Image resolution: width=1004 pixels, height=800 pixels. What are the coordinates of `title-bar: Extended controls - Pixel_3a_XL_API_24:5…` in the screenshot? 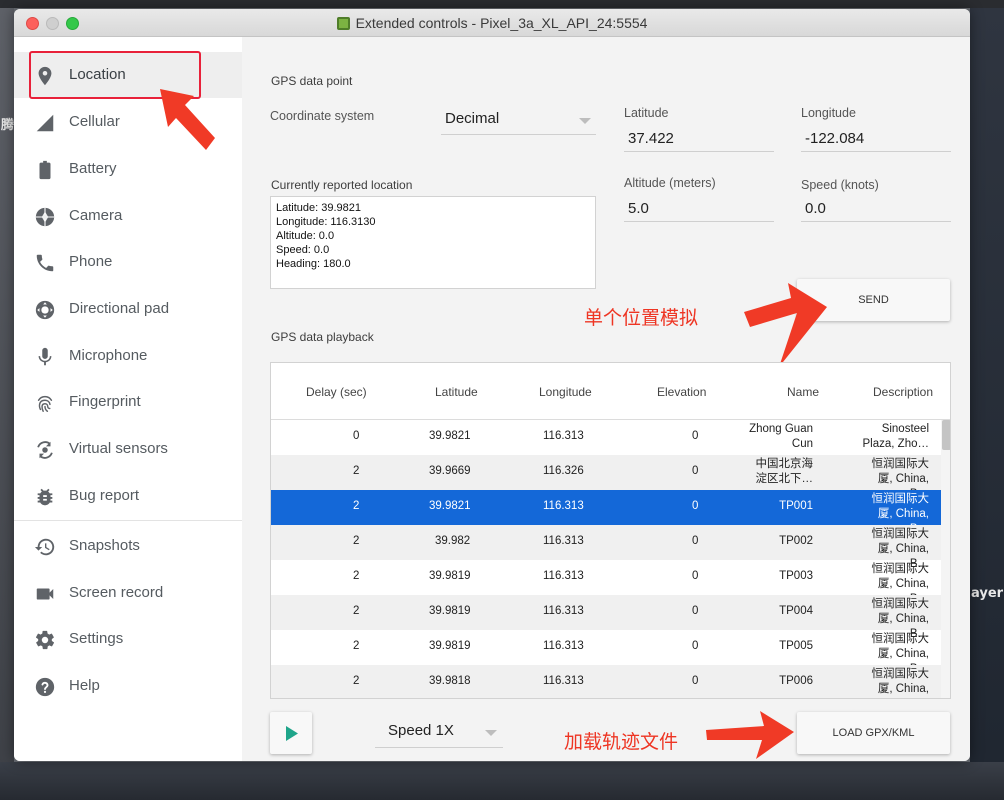 It's located at (492, 23).